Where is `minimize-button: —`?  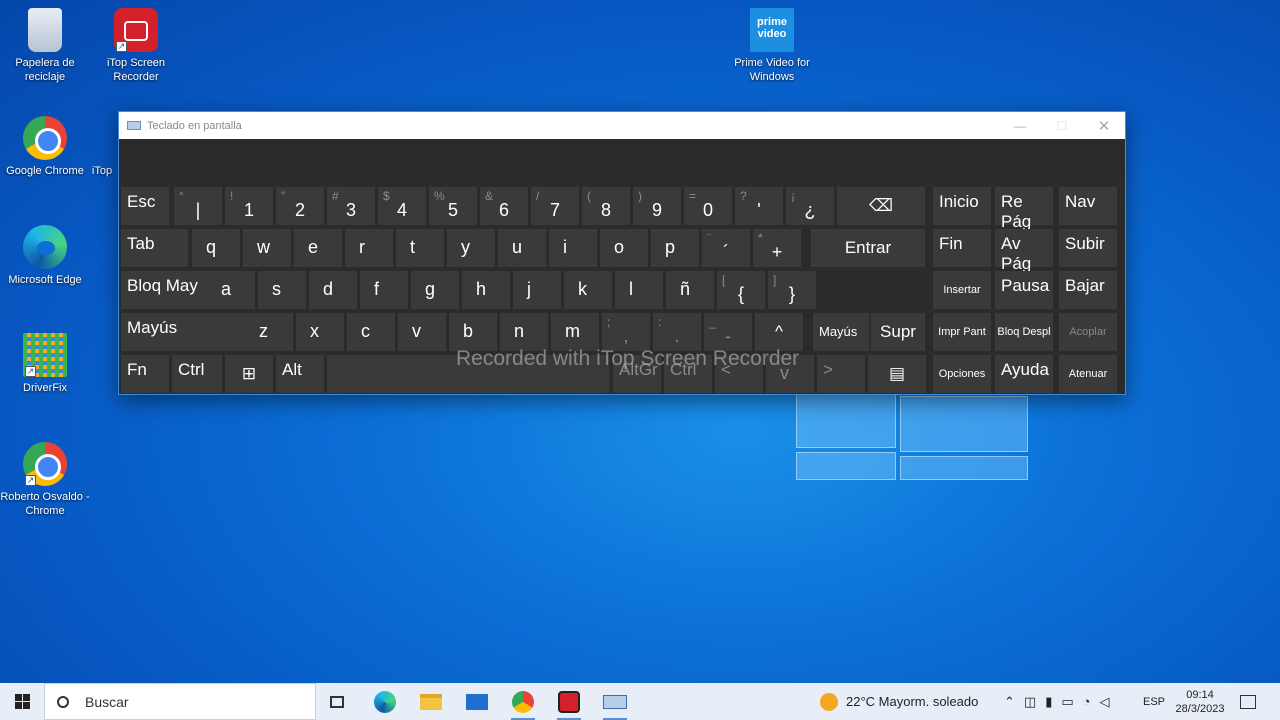
minimize-button: — is located at coordinates (1020, 125).